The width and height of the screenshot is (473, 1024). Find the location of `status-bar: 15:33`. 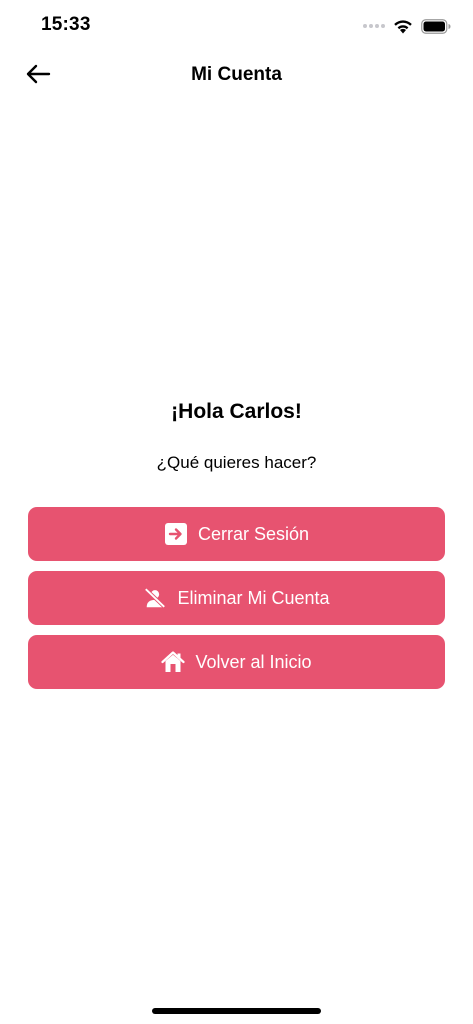

status-bar: 15:33 is located at coordinates (236, 26).